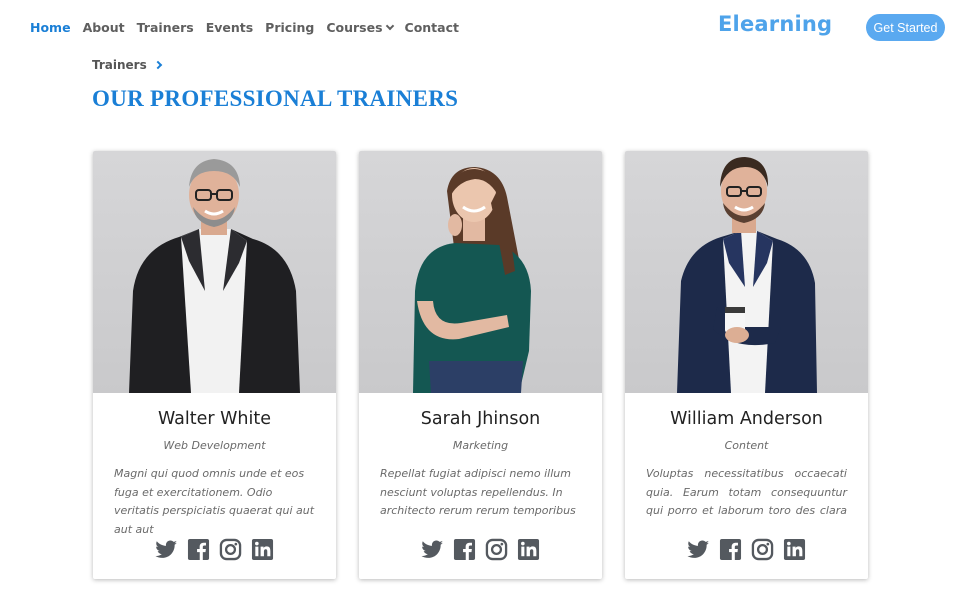 The height and width of the screenshot is (607, 960). I want to click on trainer-name: Sarah Jhinson, so click(480, 419).